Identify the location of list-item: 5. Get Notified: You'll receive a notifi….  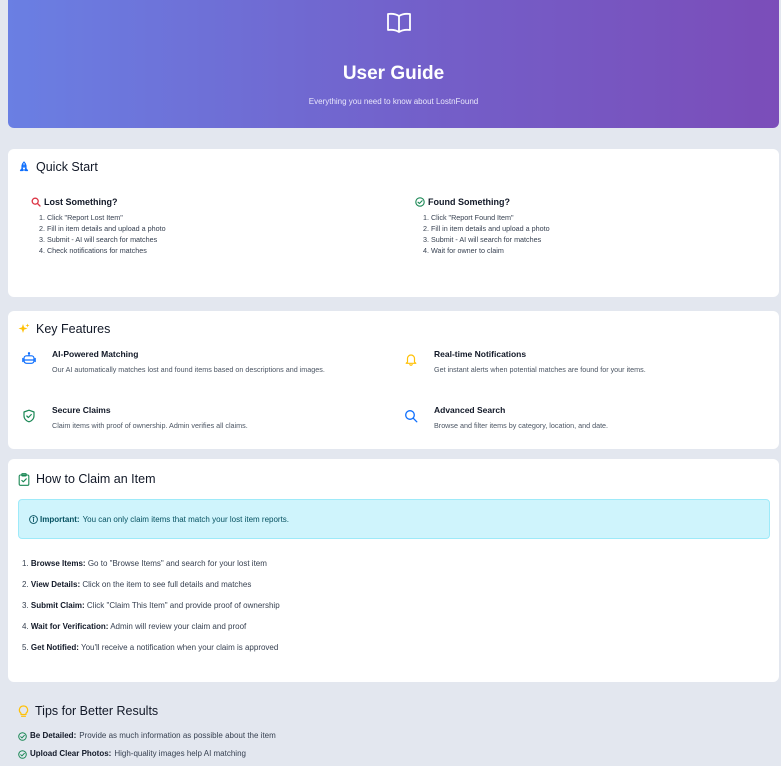
(150, 647).